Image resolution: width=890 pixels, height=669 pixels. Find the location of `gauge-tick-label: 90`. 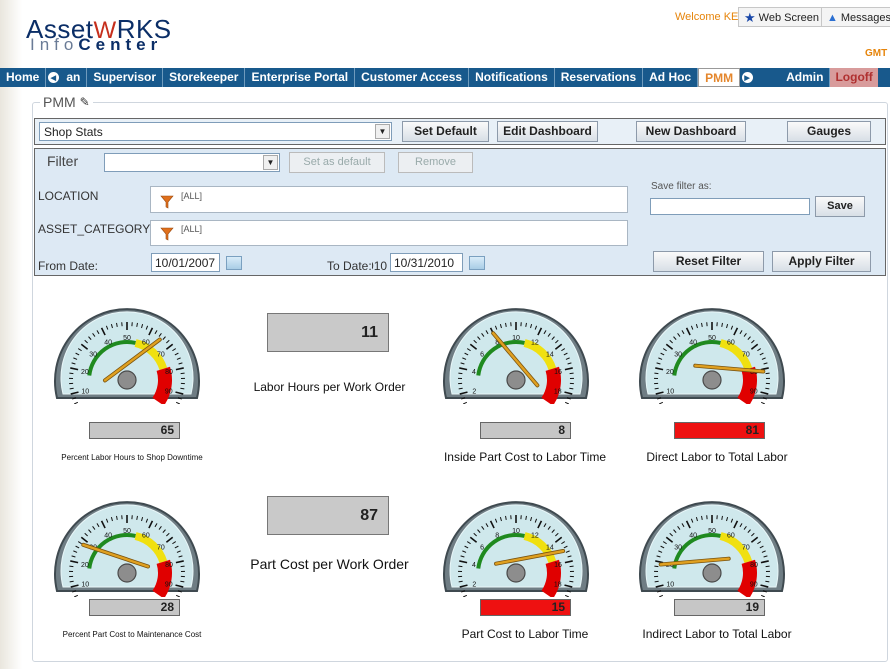

gauge-tick-label: 90 is located at coordinates (754, 584).